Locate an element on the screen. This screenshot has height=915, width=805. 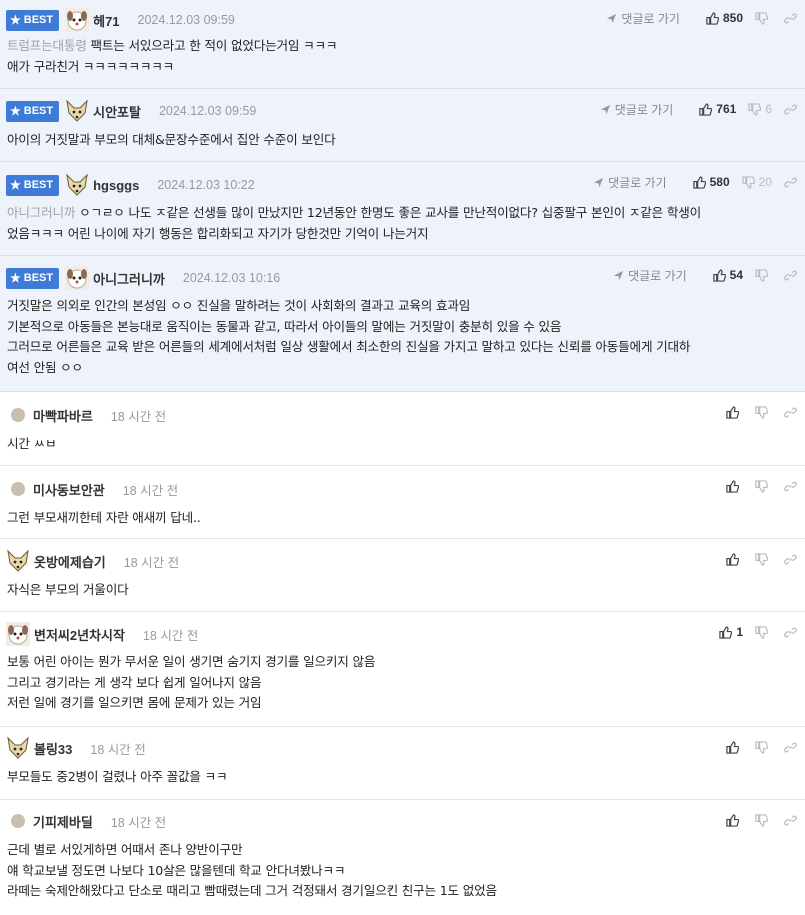
comment-actions: 1 is located at coordinates (752, 632).